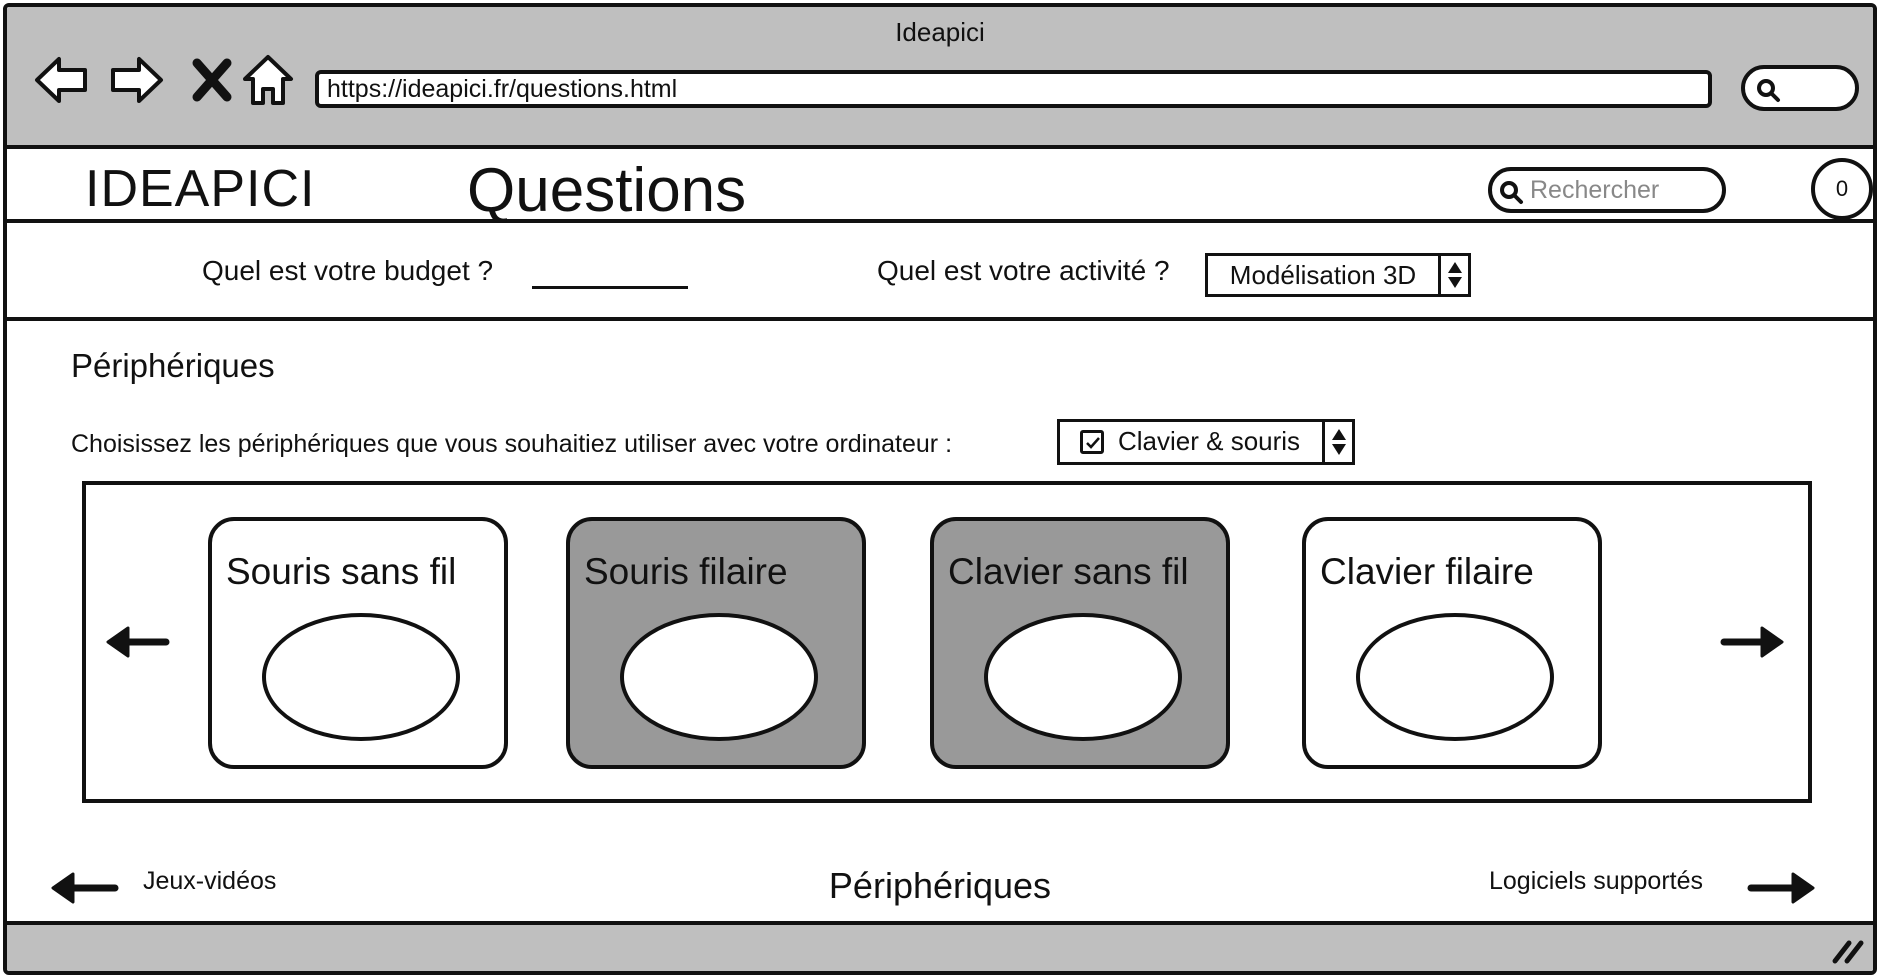 Image resolution: width=1880 pixels, height=978 pixels. What do you see at coordinates (1783, 888) in the screenshot?
I see `next-step-arrow-icon` at bounding box center [1783, 888].